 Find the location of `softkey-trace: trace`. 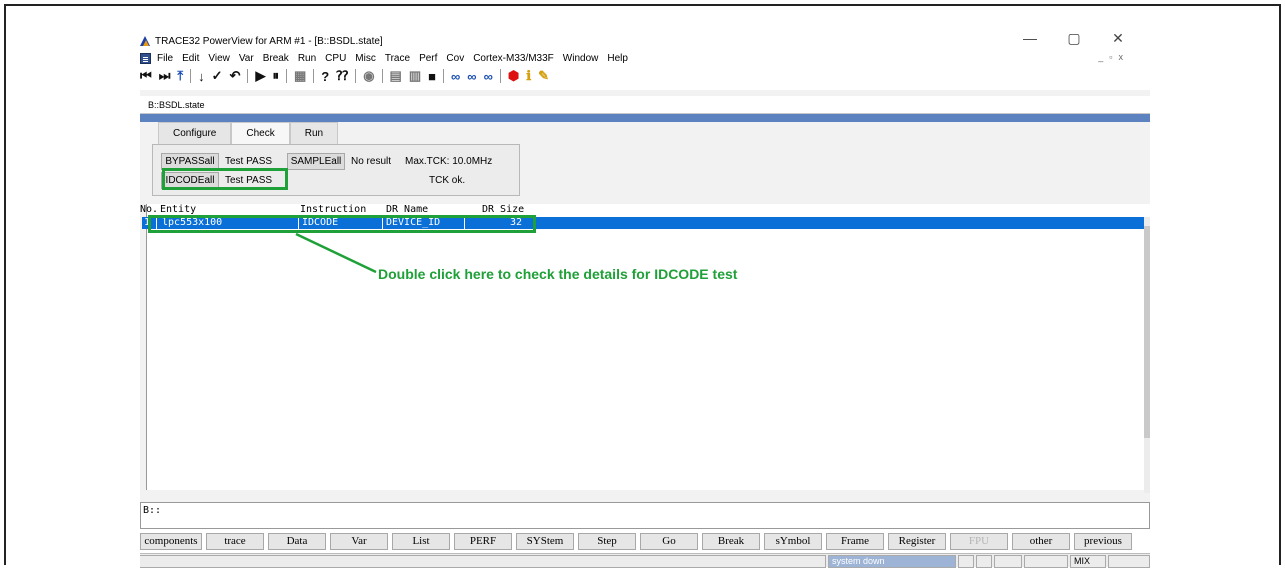

softkey-trace: trace is located at coordinates (235, 541).